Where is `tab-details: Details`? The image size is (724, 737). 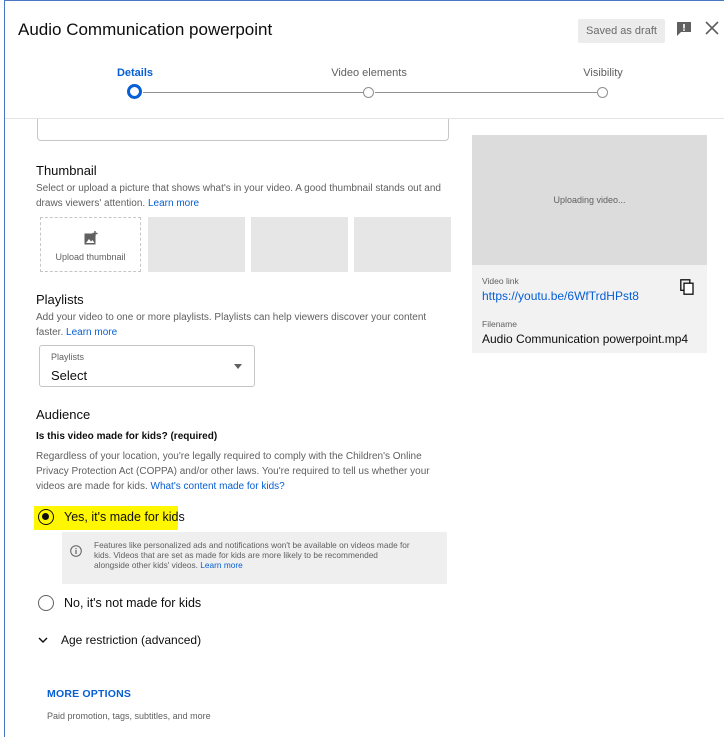
tab-details: Details is located at coordinates (135, 73).